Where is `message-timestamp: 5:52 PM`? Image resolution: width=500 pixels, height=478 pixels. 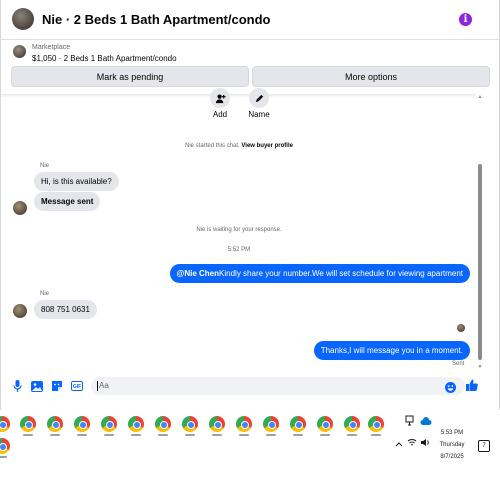 message-timestamp: 5:52 PM is located at coordinates (239, 250).